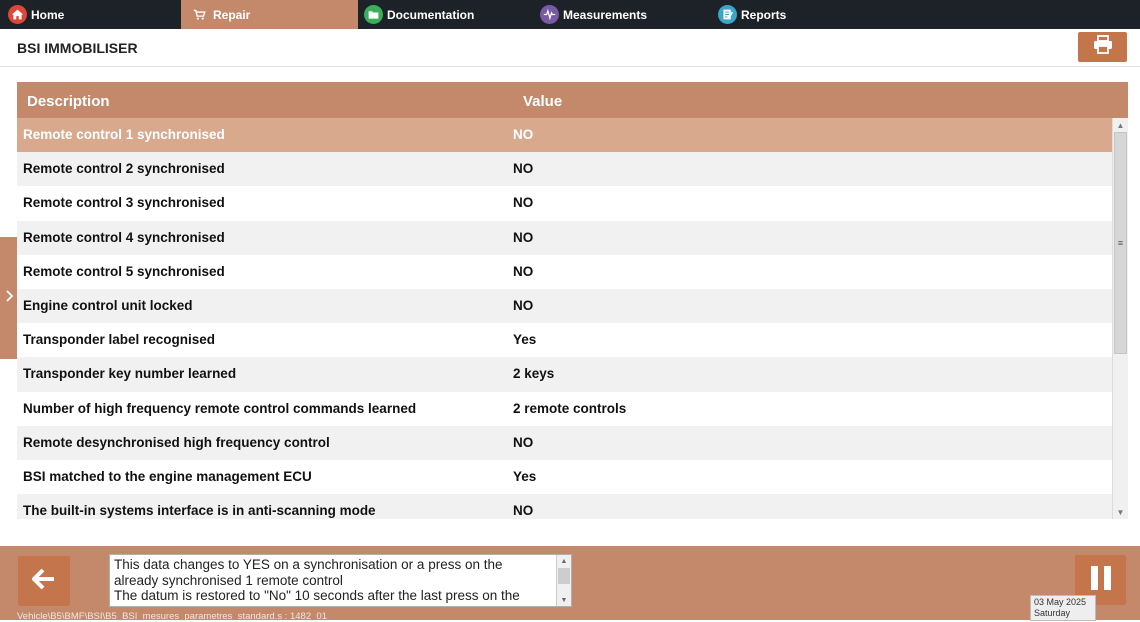 The image size is (1140, 622). I want to click on report-icon, so click(727, 14).